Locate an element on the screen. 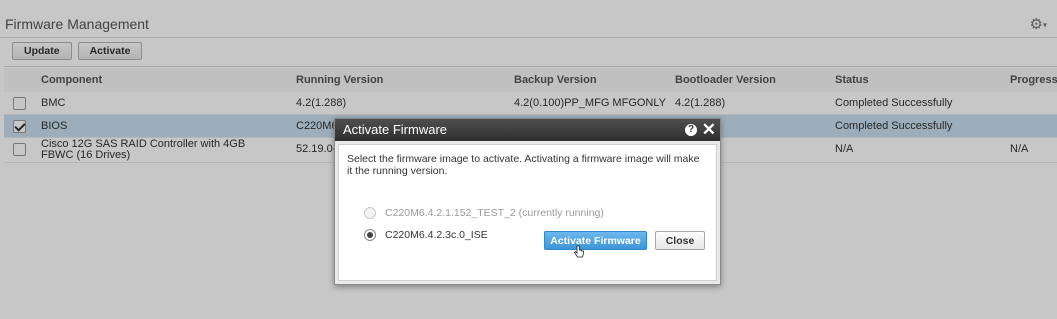 This screenshot has height=319, width=1057. firmware-option-label: C220M6.4.2.3c.0_ISE is located at coordinates (436, 235).